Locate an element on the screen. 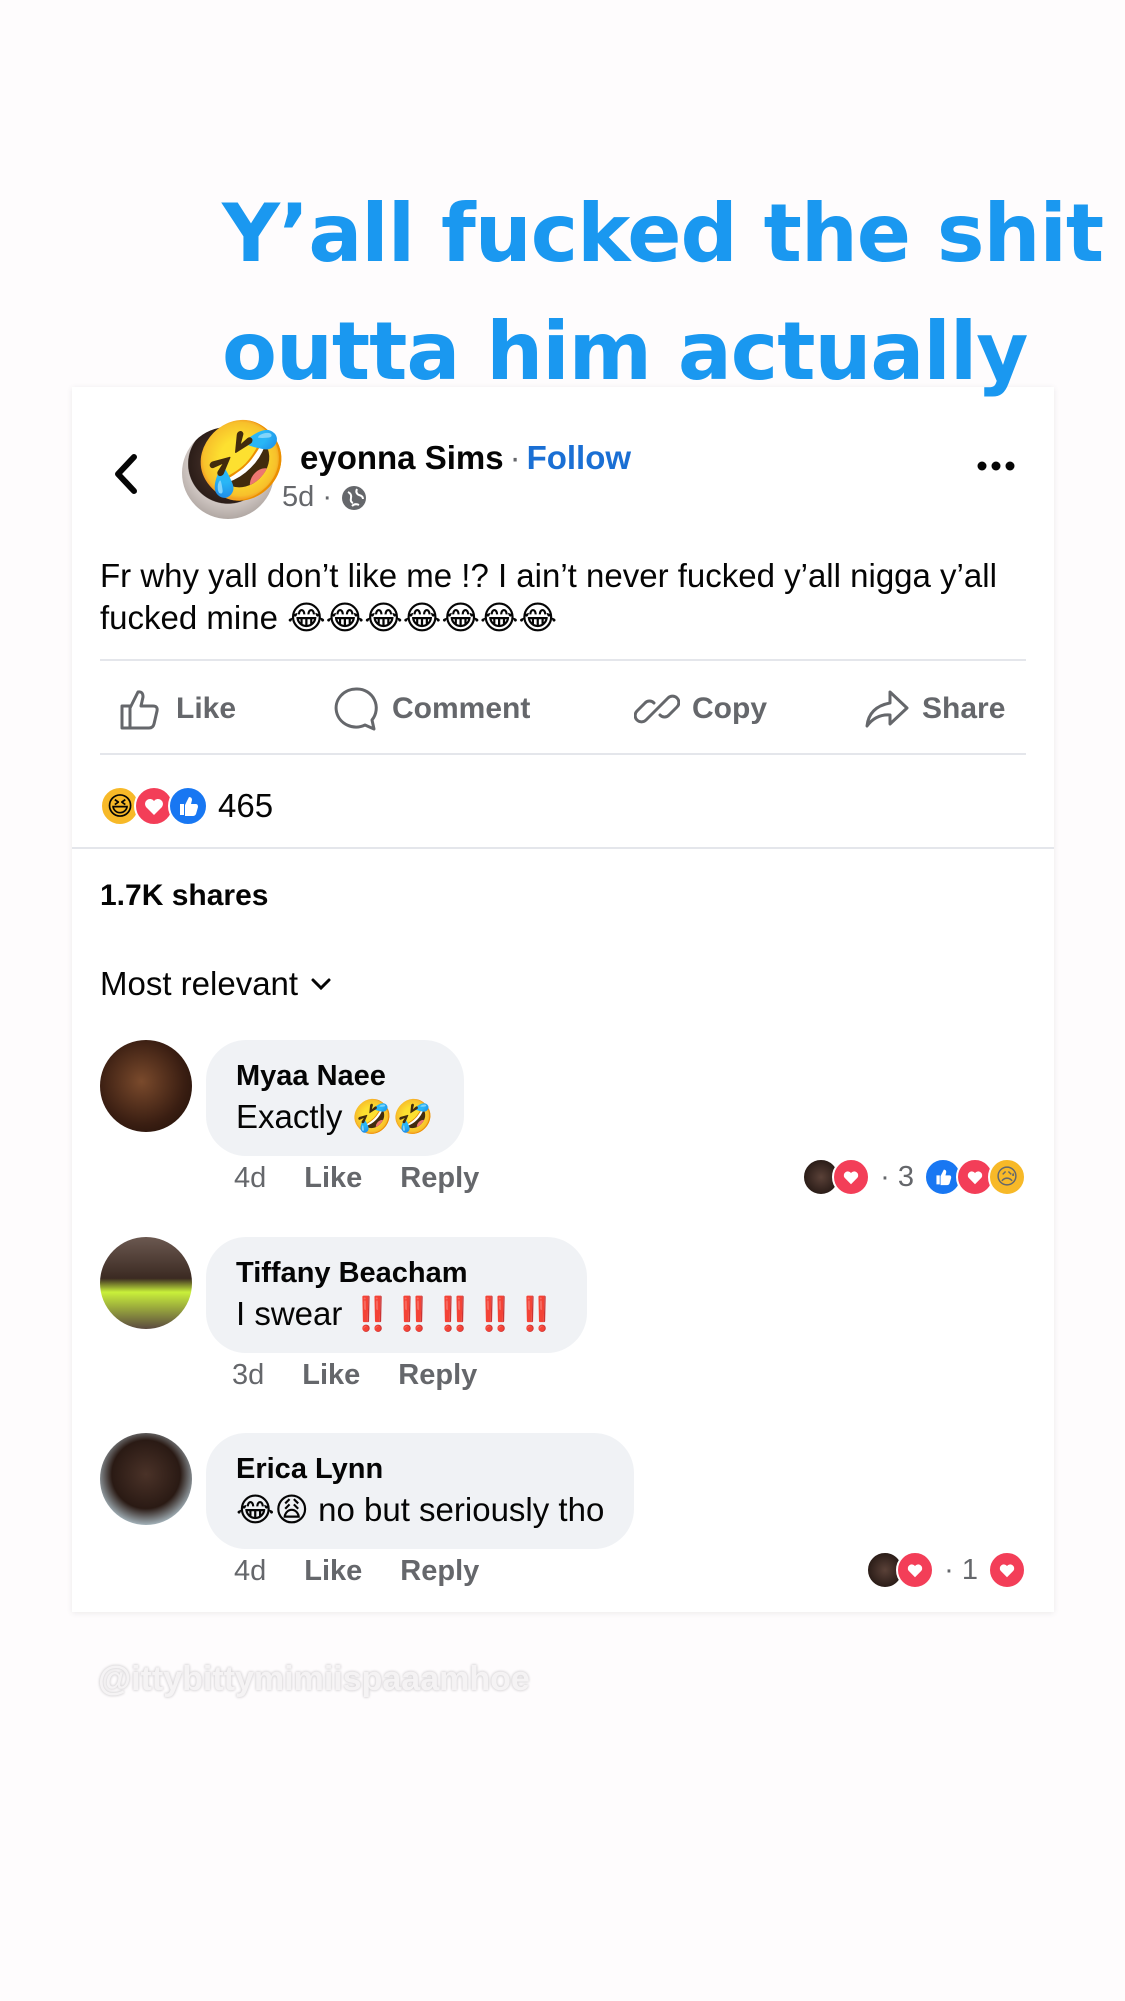  comment-action-button: Comment is located at coordinates (432, 709).